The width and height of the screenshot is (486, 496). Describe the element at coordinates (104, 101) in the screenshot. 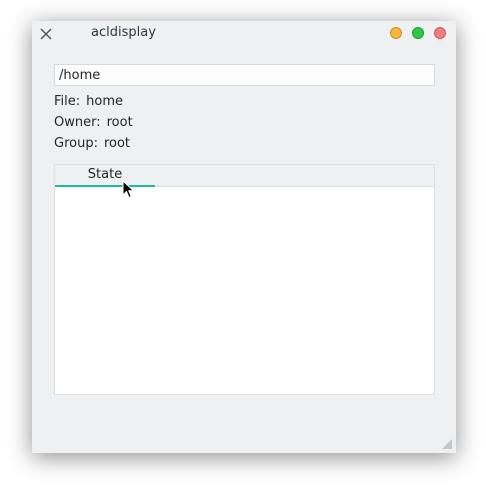

I see `file-value: home` at that location.